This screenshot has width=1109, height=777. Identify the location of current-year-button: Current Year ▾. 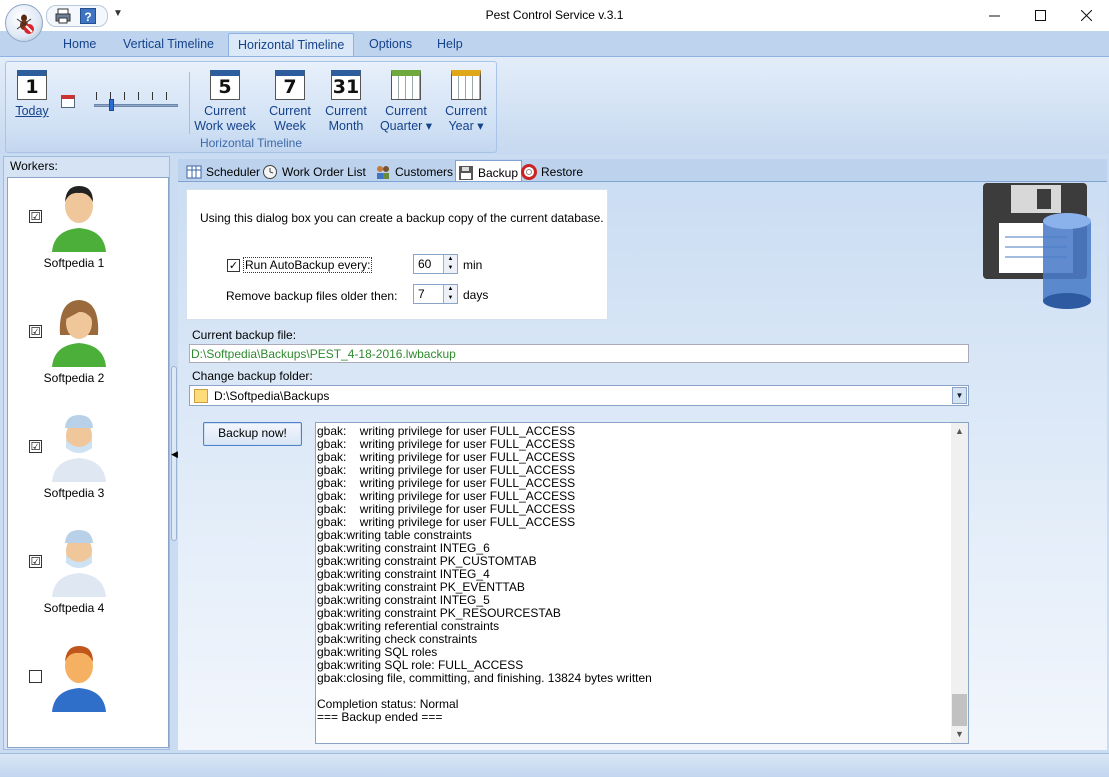
(466, 102).